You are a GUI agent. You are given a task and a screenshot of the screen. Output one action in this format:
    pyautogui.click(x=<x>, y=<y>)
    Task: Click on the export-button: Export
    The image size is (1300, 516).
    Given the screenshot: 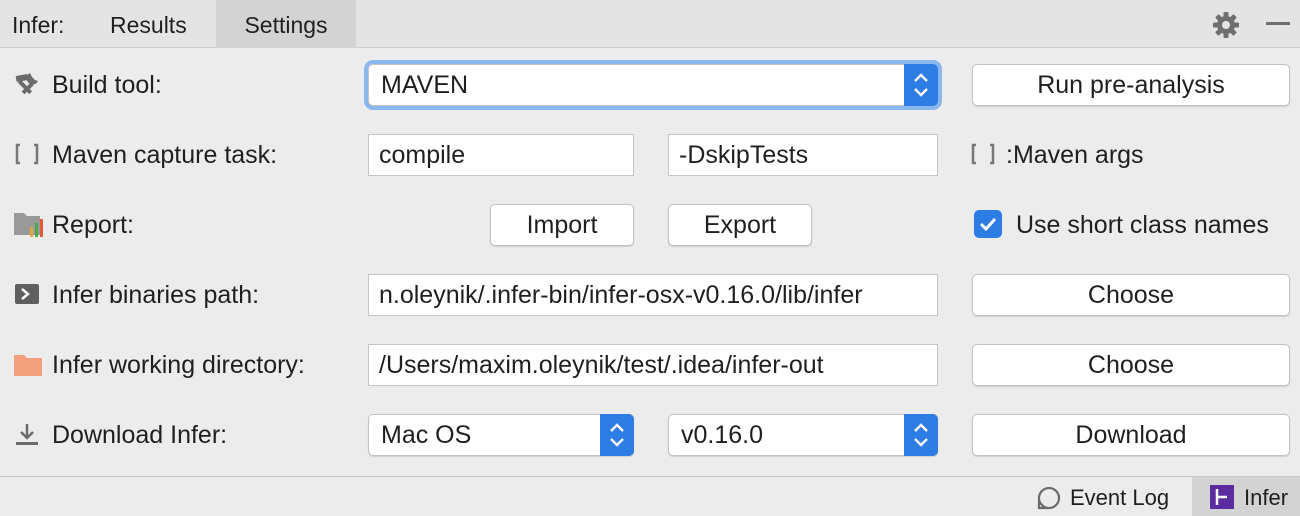 What is the action you would take?
    pyautogui.click(x=740, y=225)
    